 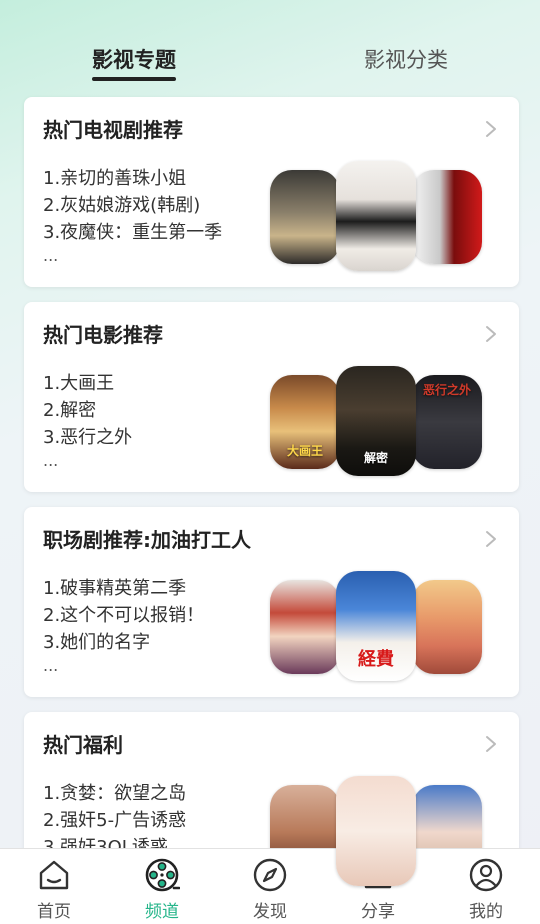 I want to click on poster-stack, so click(x=376, y=216).